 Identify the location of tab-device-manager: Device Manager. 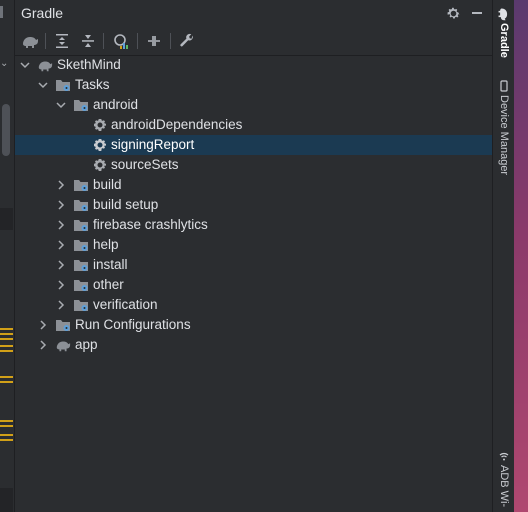
(504, 127).